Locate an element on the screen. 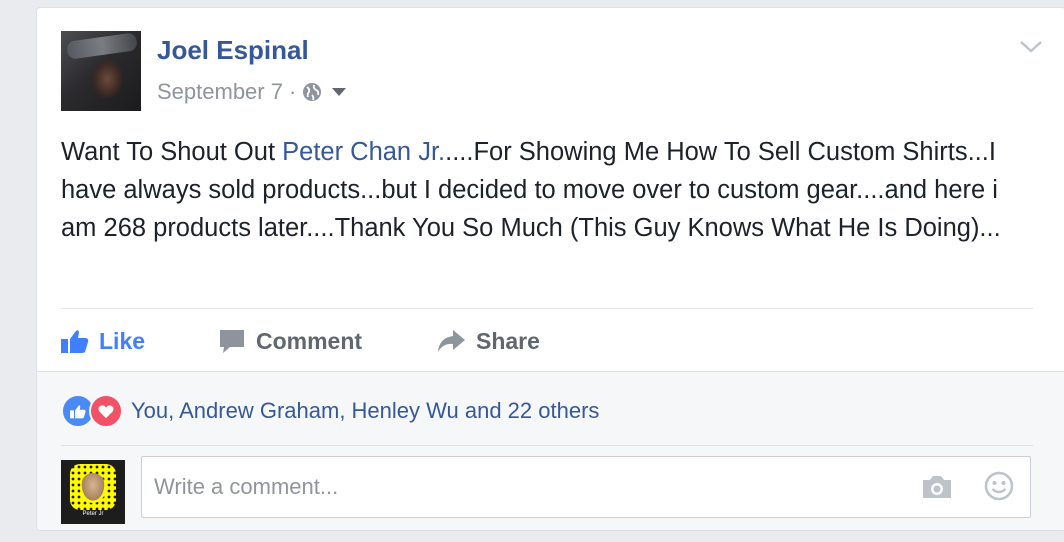 The image size is (1064, 542). camera-icon is located at coordinates (937, 487).